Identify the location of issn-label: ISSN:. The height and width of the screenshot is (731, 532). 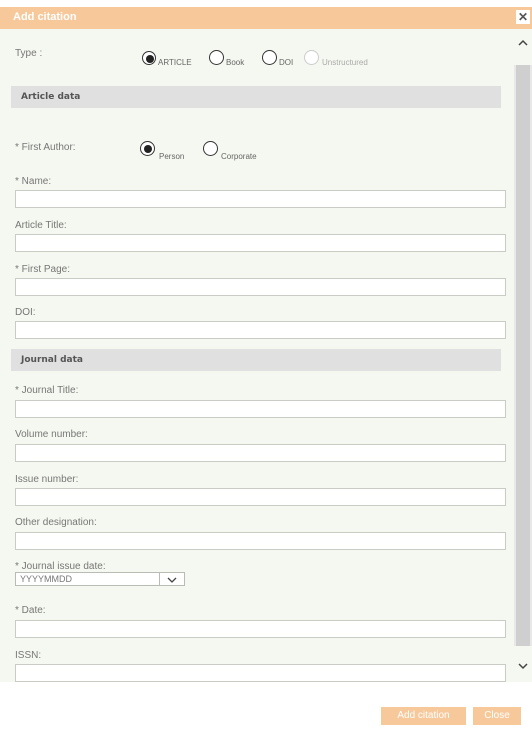
(28, 655).